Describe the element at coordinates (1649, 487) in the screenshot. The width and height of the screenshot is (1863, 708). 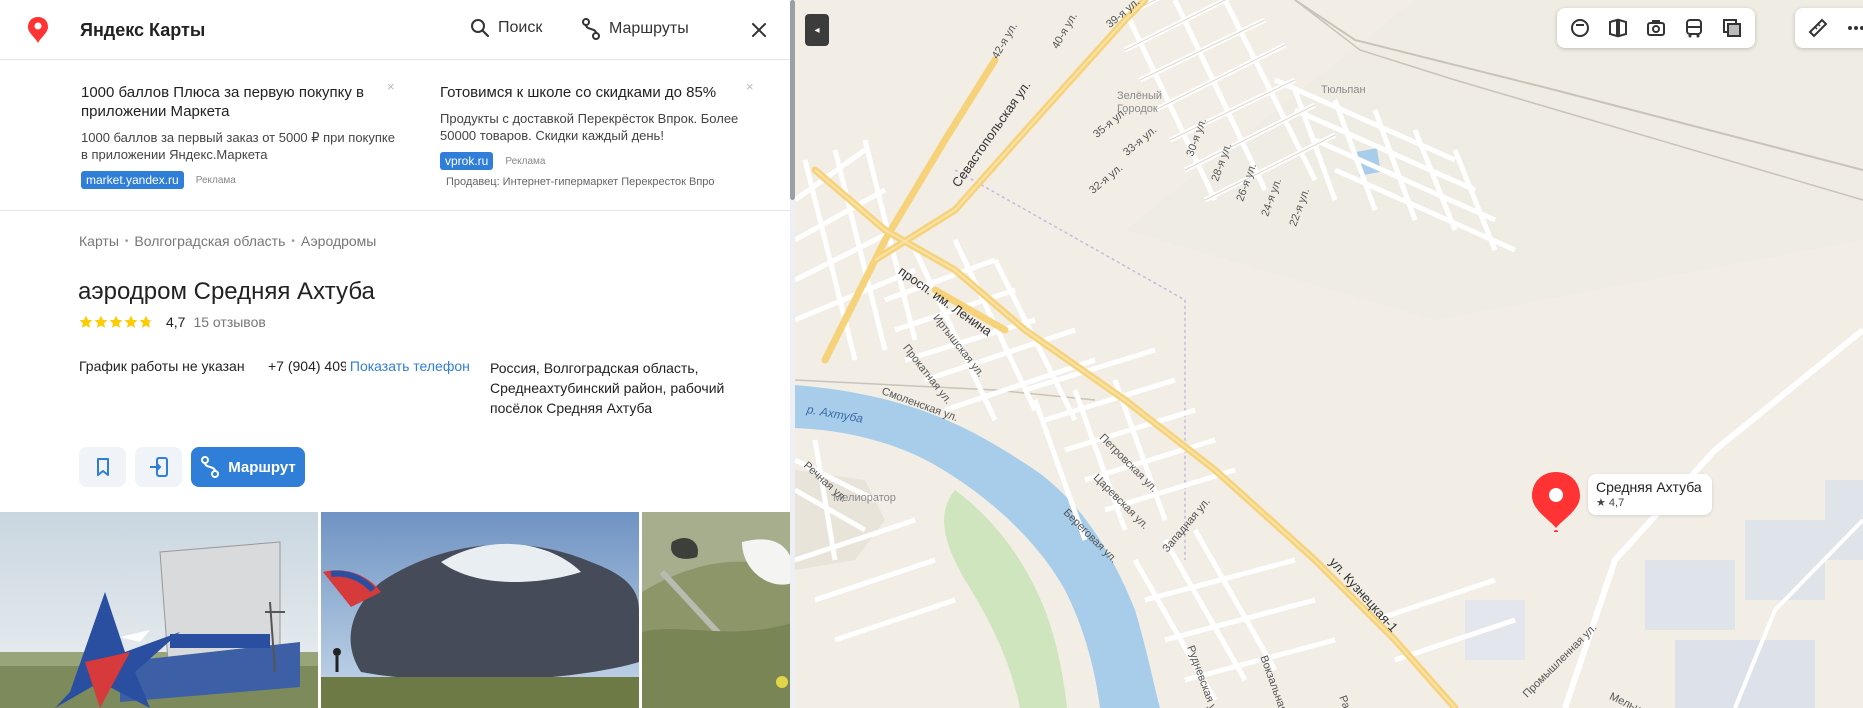
I see `place-marker-name: Средняя Ахтуба` at that location.